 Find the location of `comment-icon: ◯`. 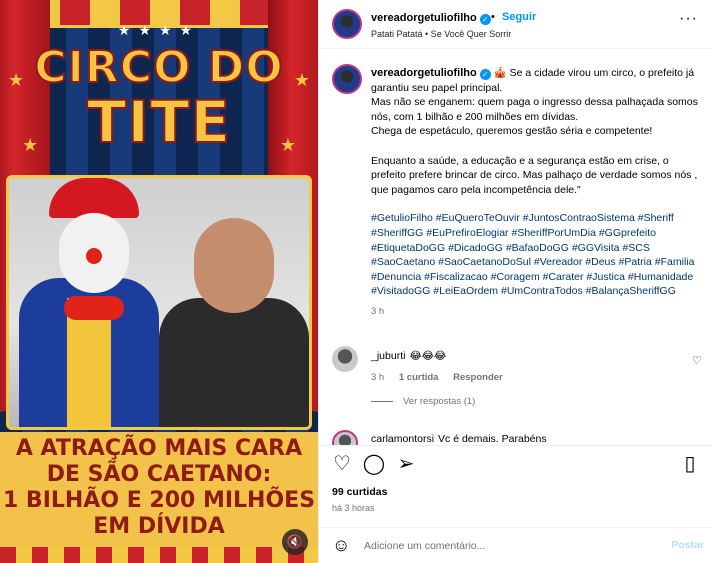

comment-icon: ◯ is located at coordinates (374, 464).